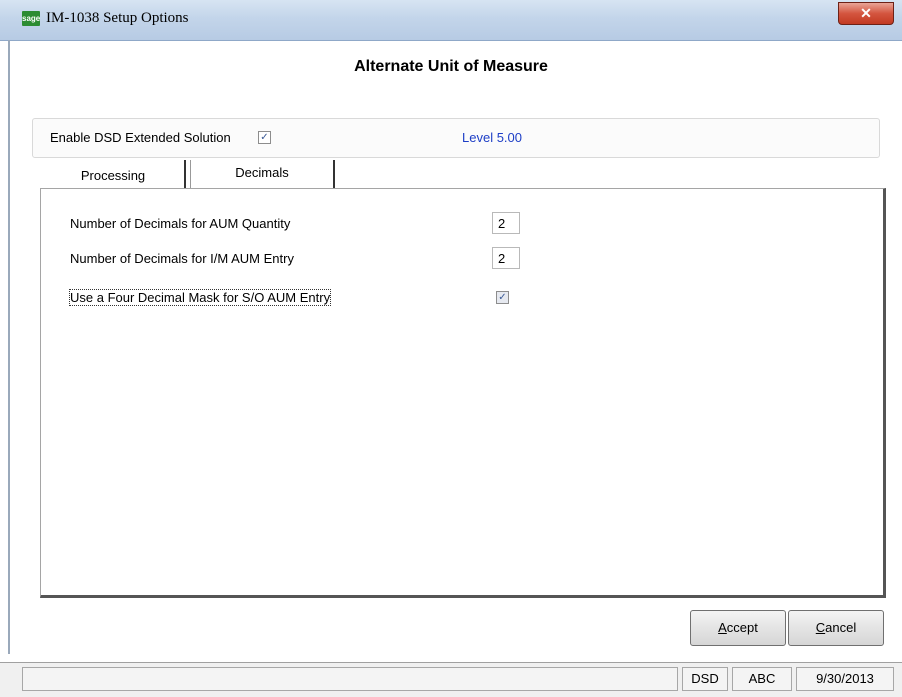 The height and width of the screenshot is (697, 902). I want to click on im-aum-entry-decimals-input: 2, so click(506, 258).